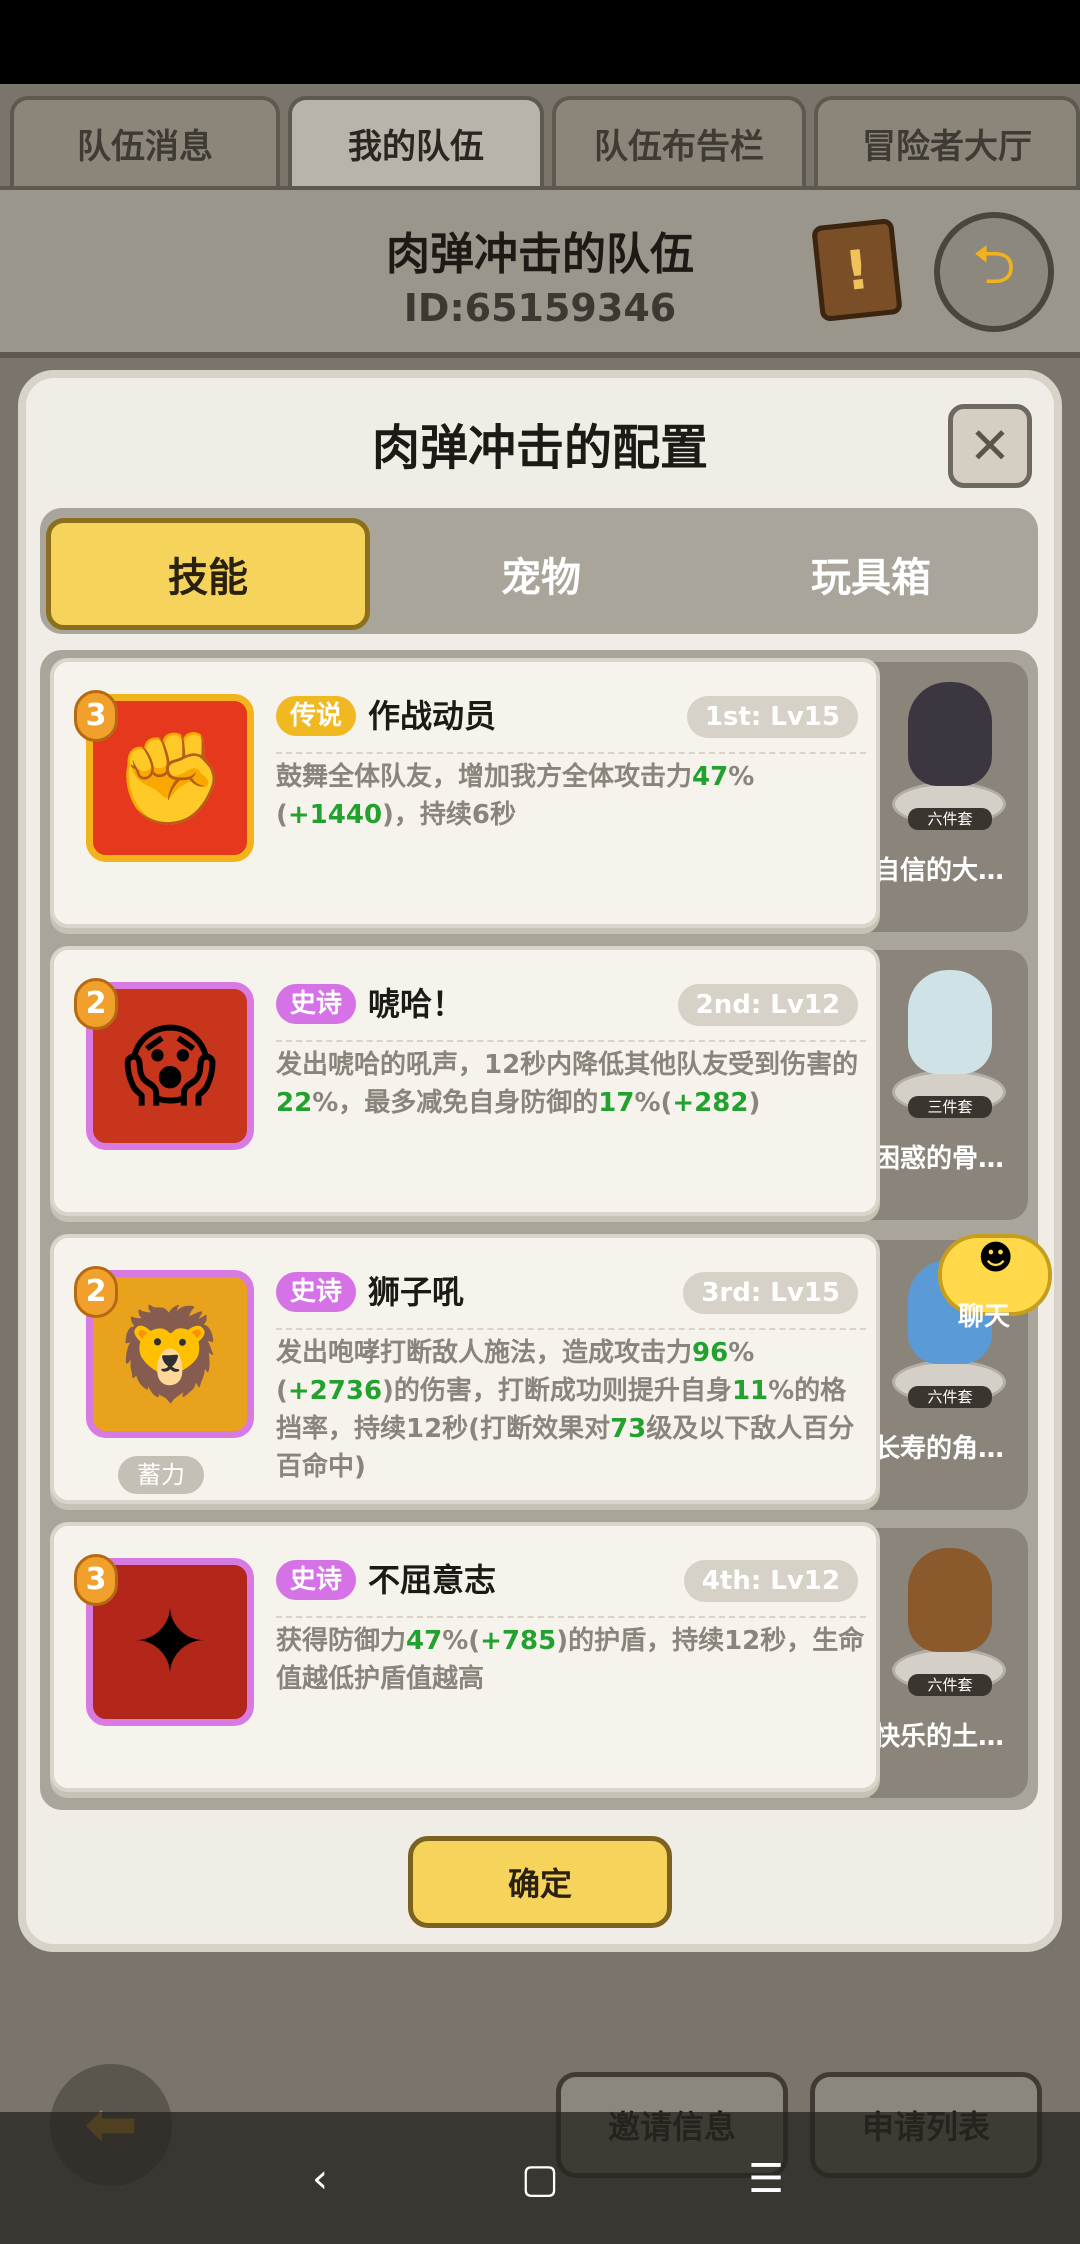 This screenshot has width=1080, height=2244. I want to click on tab-pets: 宠物, so click(541, 574).